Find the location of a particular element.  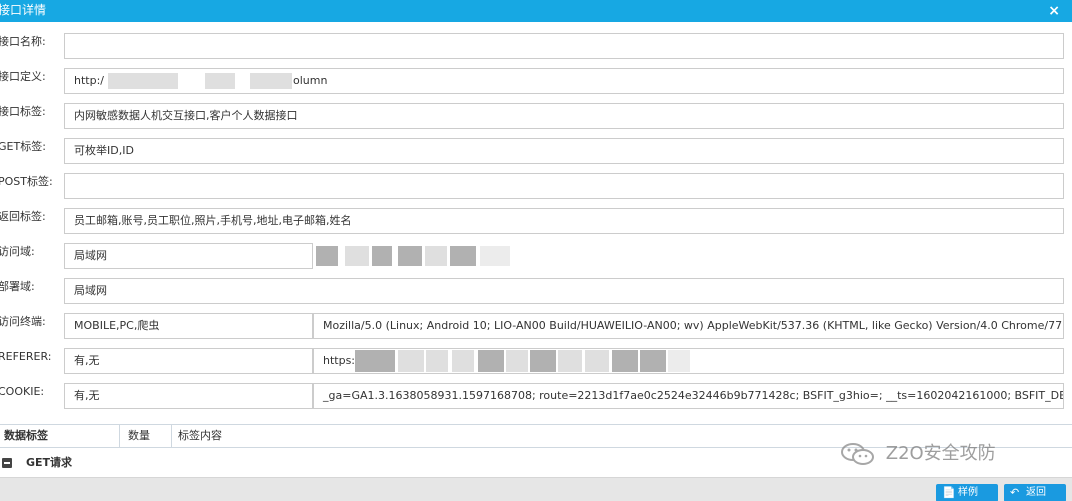

row-interface-tags: 接口标签: 内网敏感数据人机交互接口,客户个人数据接口 is located at coordinates (536, 115).